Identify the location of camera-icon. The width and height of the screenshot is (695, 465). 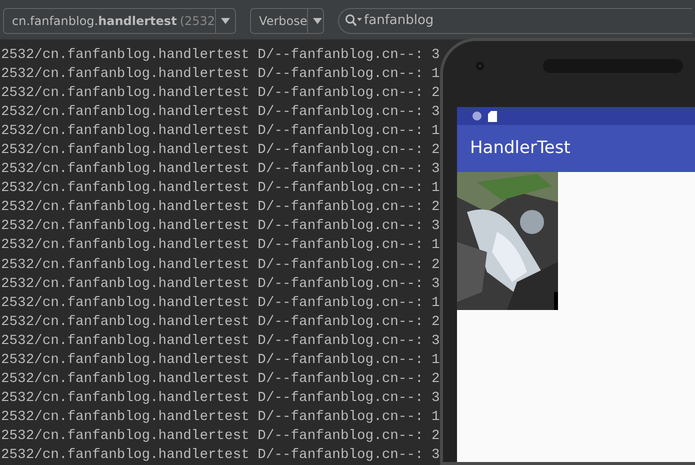
(480, 66).